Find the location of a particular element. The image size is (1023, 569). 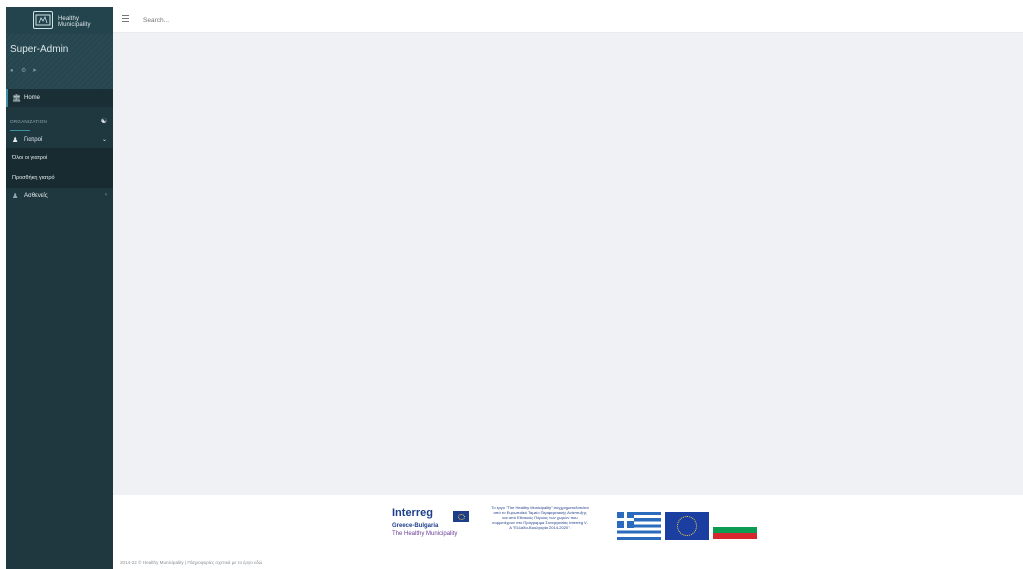

top-strip is located at coordinates (511, 3).